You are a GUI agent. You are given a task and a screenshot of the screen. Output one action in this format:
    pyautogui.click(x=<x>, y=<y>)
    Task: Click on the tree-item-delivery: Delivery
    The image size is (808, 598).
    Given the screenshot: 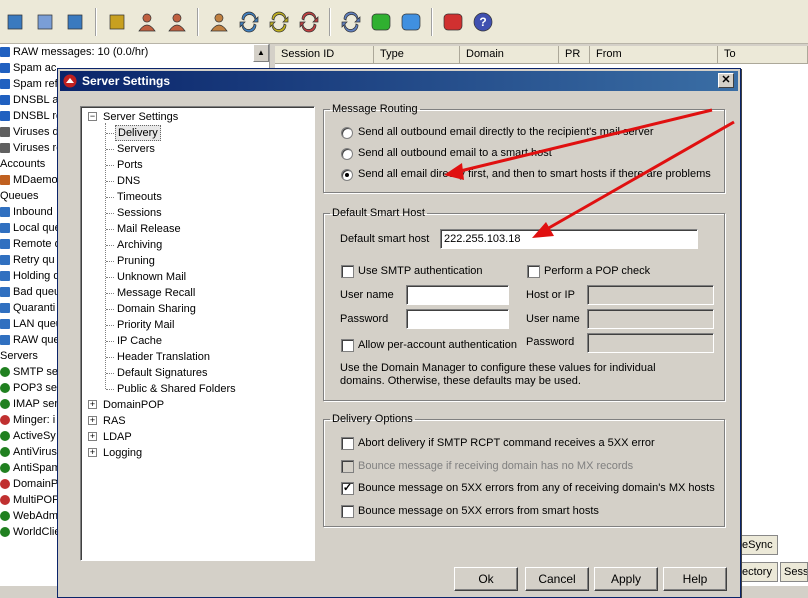 What is the action you would take?
    pyautogui.click(x=138, y=133)
    